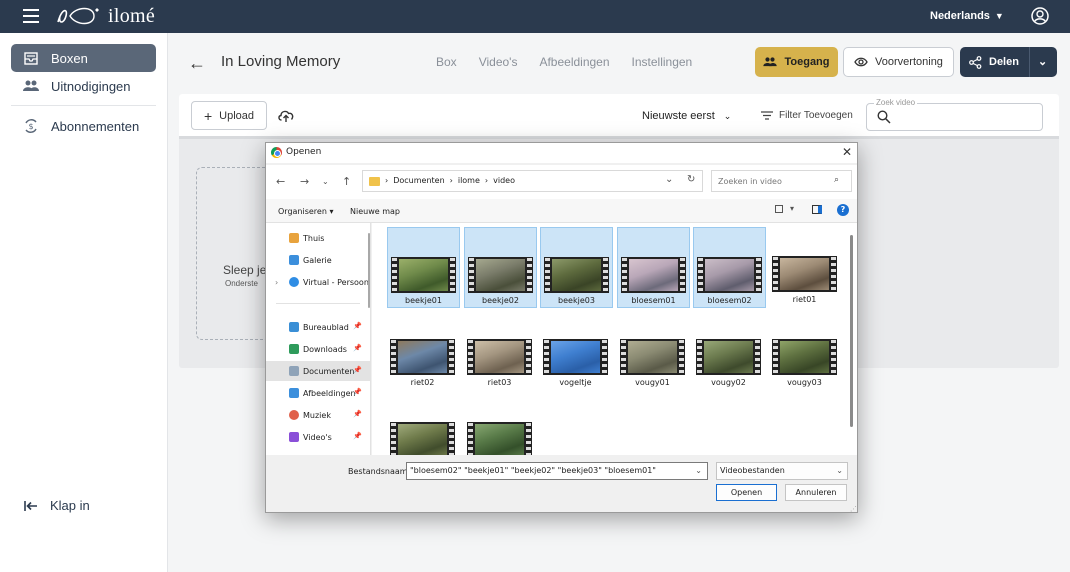 The height and width of the screenshot is (572, 1070). I want to click on tab-videos: Video's, so click(498, 62).